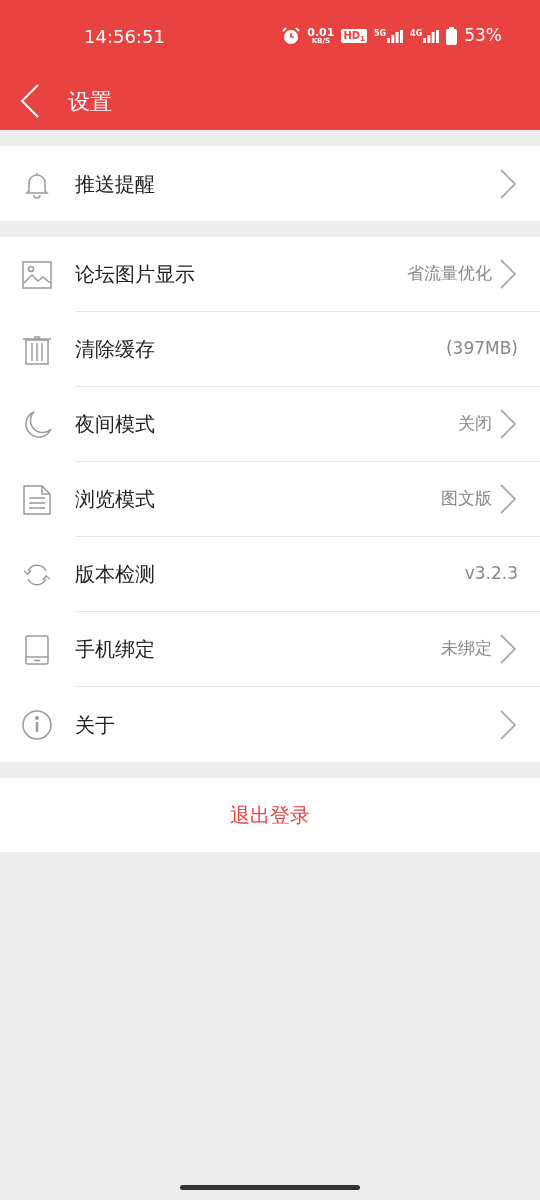 The height and width of the screenshot is (1200, 540). I want to click on document-icon, so click(37, 499).